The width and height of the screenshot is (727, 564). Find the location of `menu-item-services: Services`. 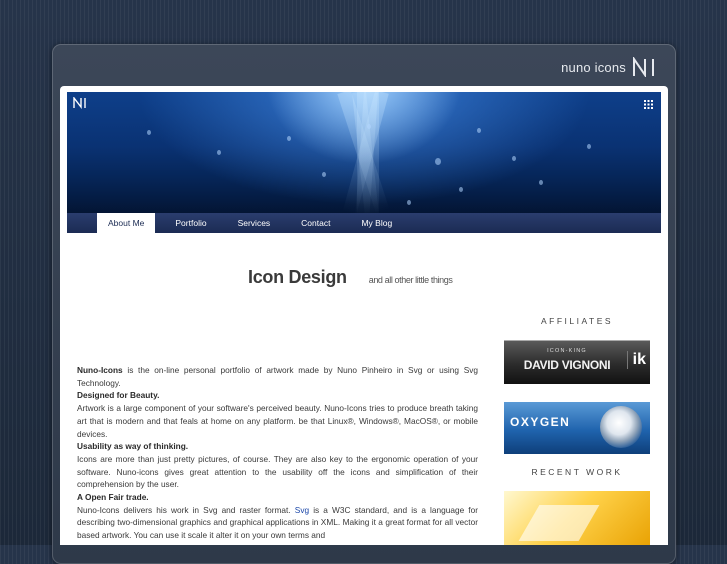

menu-item-services: Services is located at coordinates (254, 223).